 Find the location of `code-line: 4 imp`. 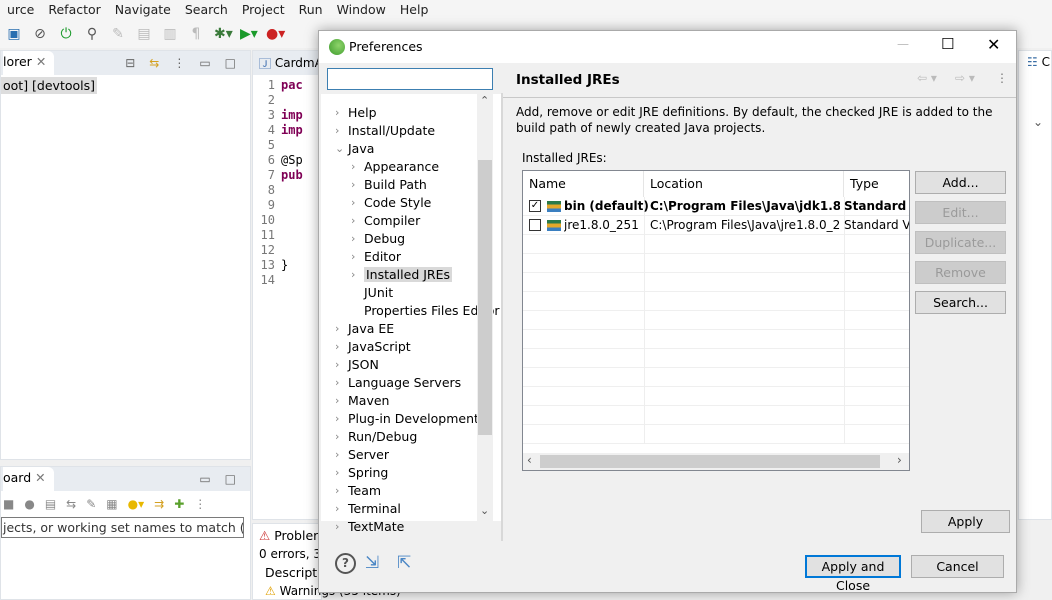

code-line: 4 imp is located at coordinates (287, 130).